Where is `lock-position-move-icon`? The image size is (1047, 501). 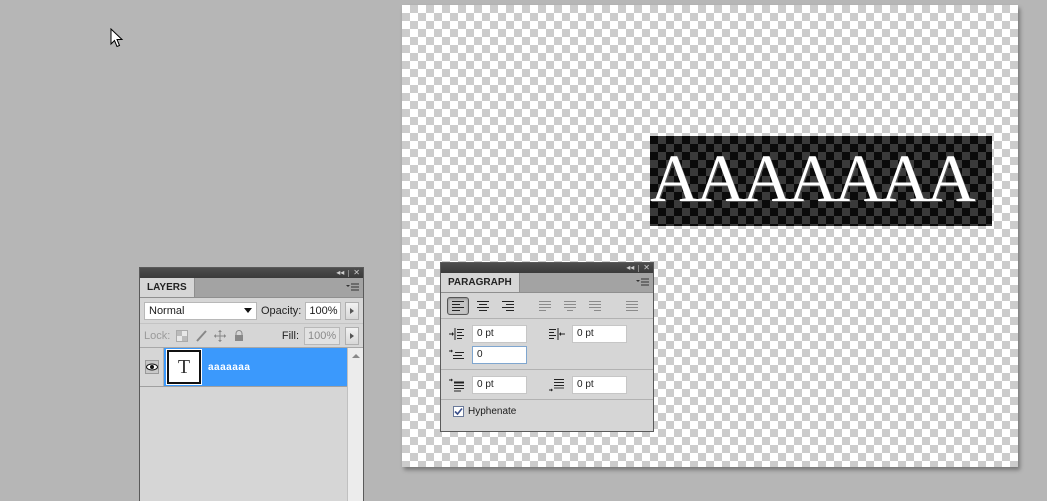
lock-position-move-icon is located at coordinates (220, 336).